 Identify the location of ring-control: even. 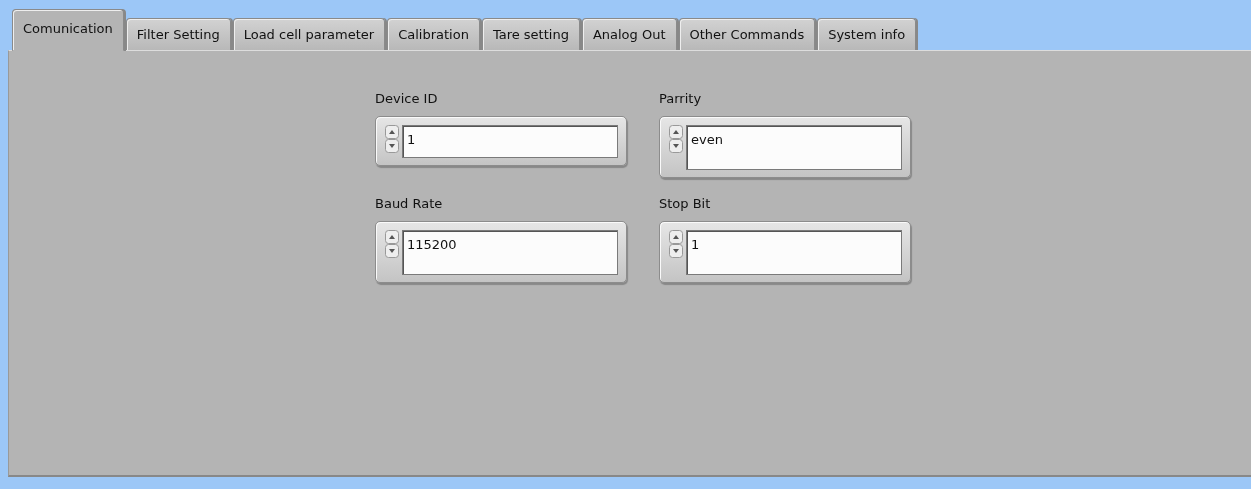
(785, 147).